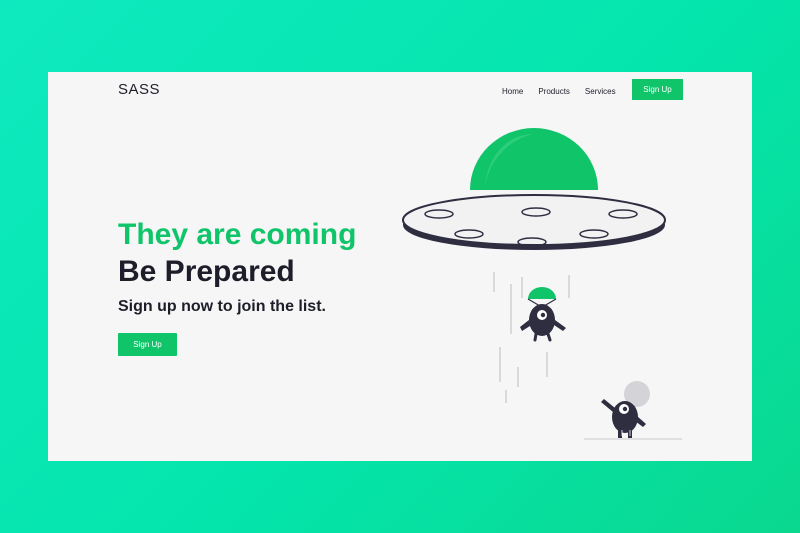 This screenshot has height=533, width=800. Describe the element at coordinates (534, 189) in the screenshot. I see `ufo-icon` at that location.